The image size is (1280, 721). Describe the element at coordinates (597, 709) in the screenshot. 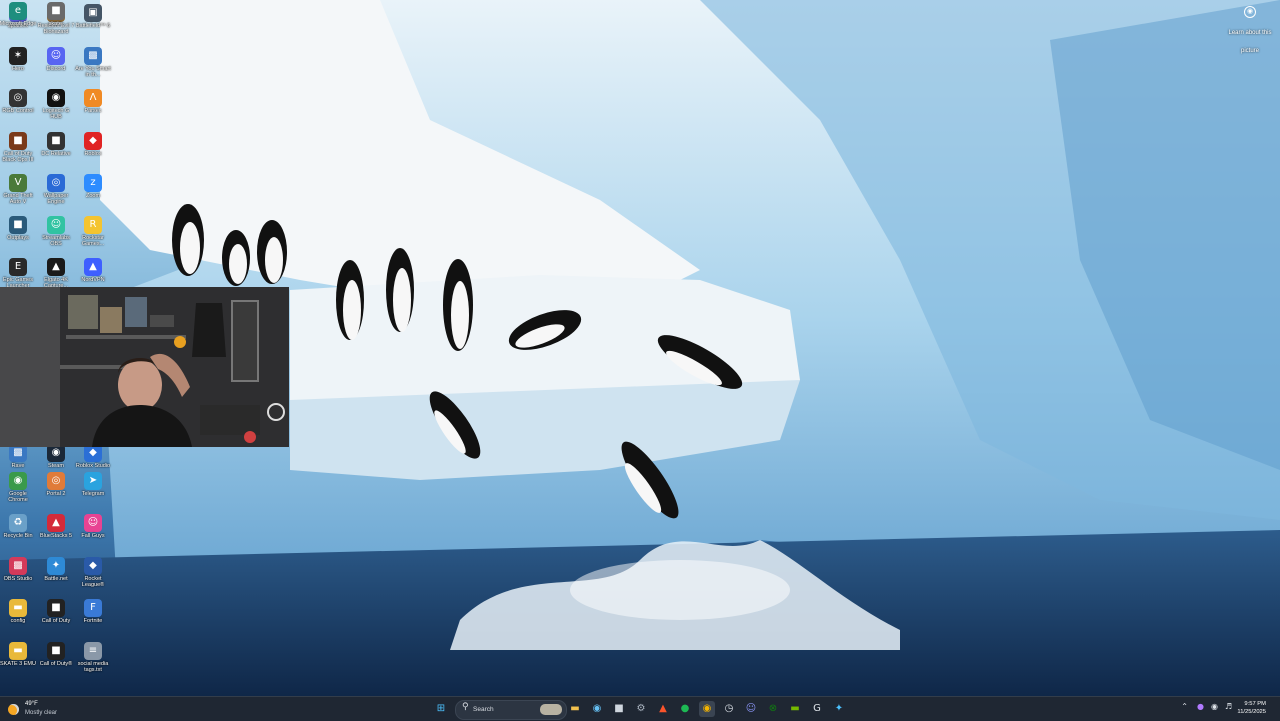

I see `steam-taskbar-icon: ◉` at that location.